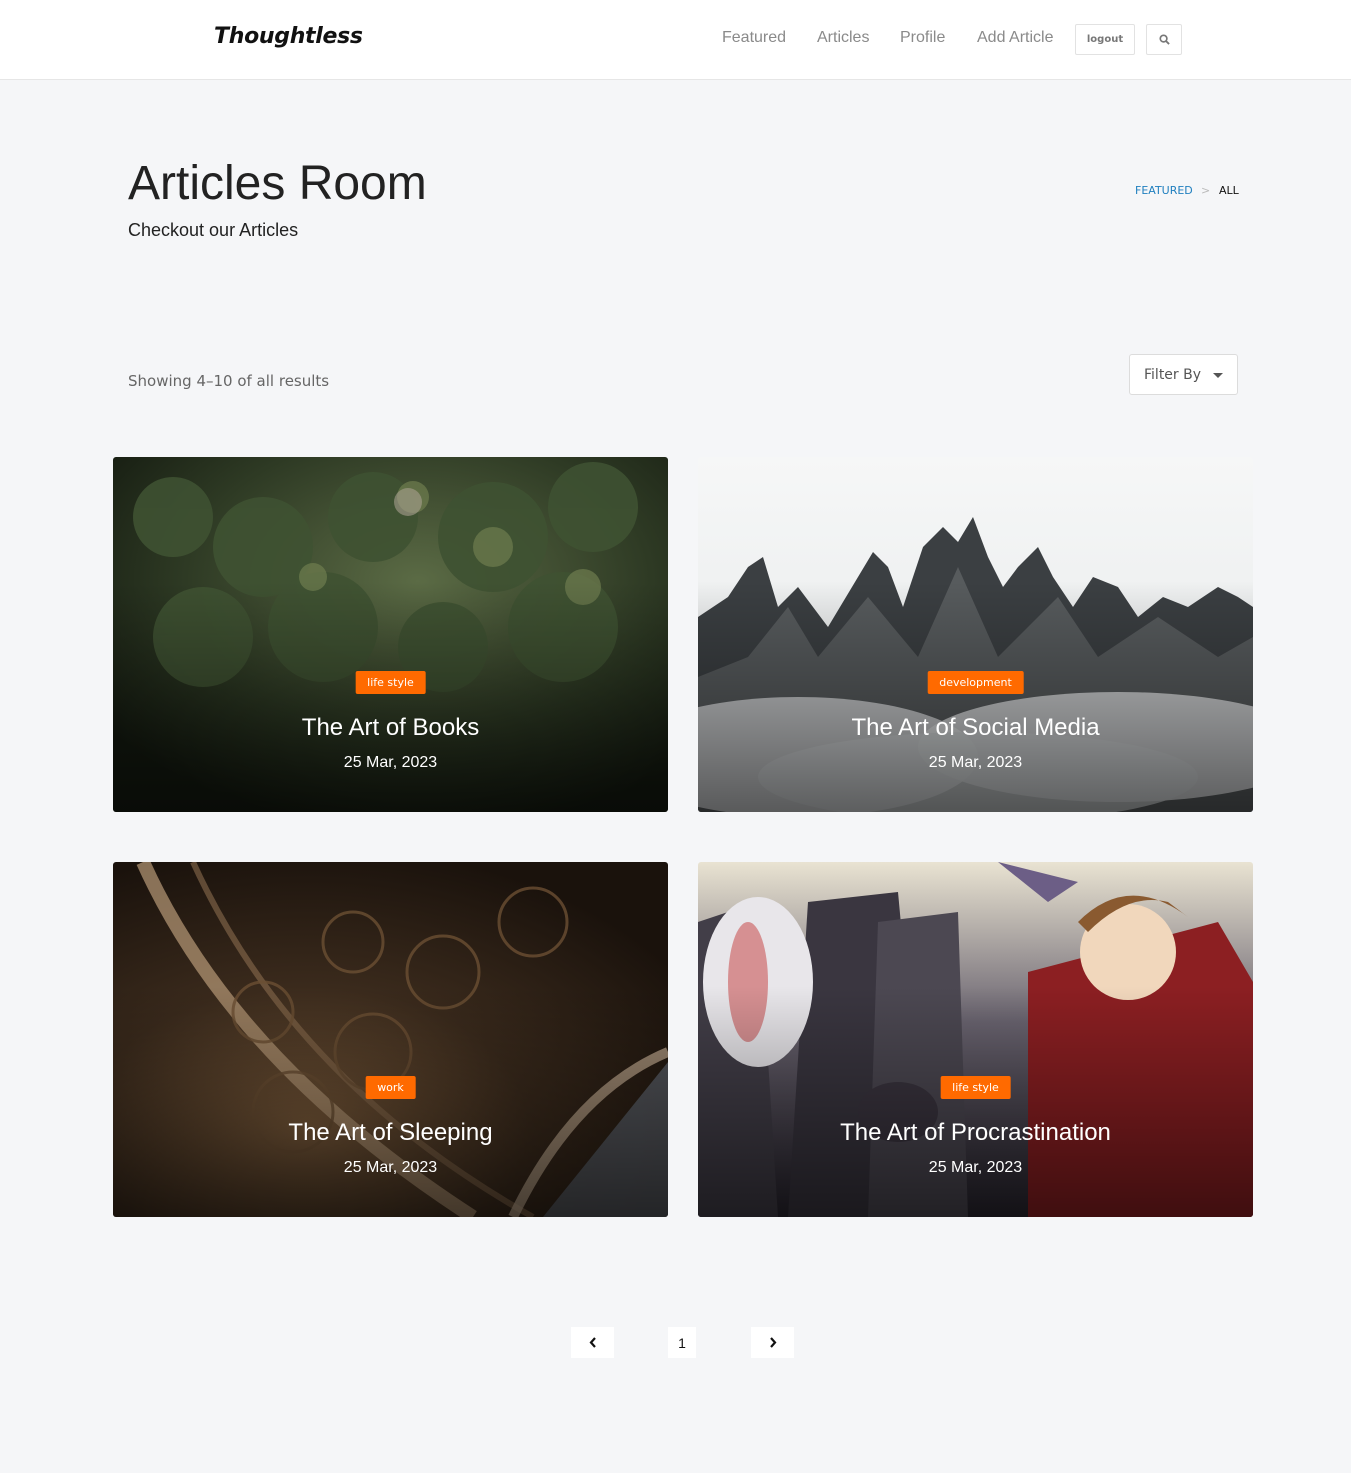  What do you see at coordinates (1164, 190) in the screenshot?
I see `breadcrumb-featured: FEATURED` at bounding box center [1164, 190].